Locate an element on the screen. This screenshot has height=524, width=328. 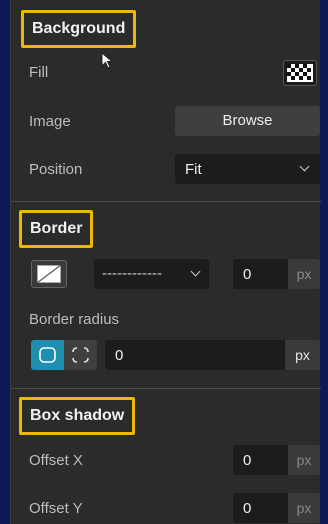
border-width-input: 0 is located at coordinates (260, 274).